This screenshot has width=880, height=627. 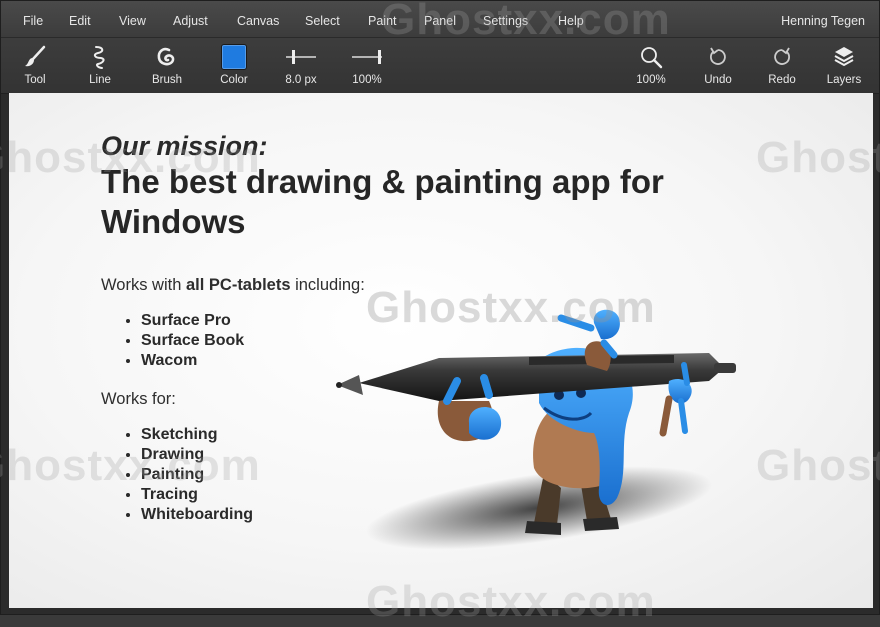 What do you see at coordinates (190, 19) in the screenshot?
I see `menu-adjust: Adjust` at bounding box center [190, 19].